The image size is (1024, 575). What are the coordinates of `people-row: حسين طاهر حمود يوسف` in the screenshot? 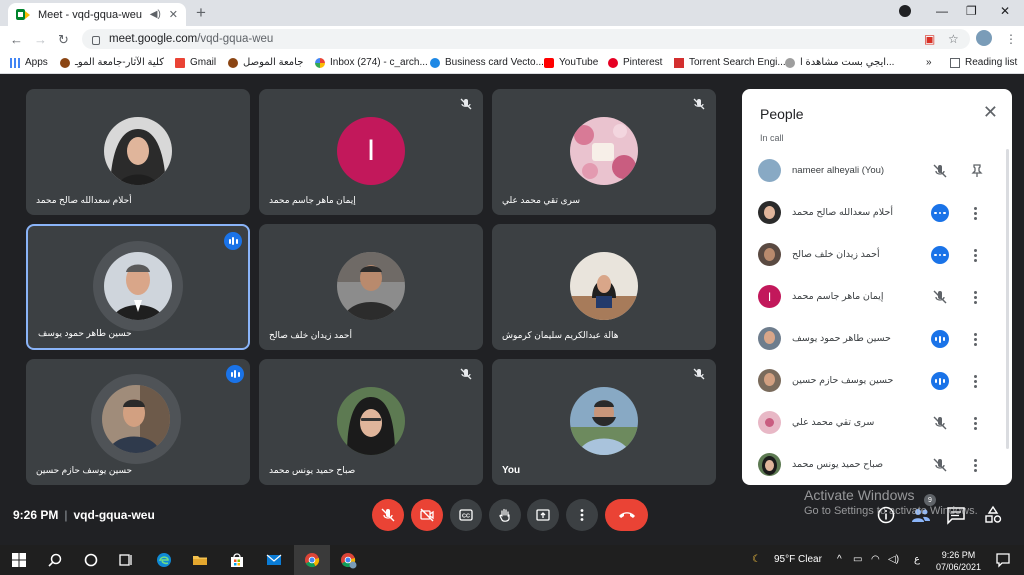 It's located at (873, 339).